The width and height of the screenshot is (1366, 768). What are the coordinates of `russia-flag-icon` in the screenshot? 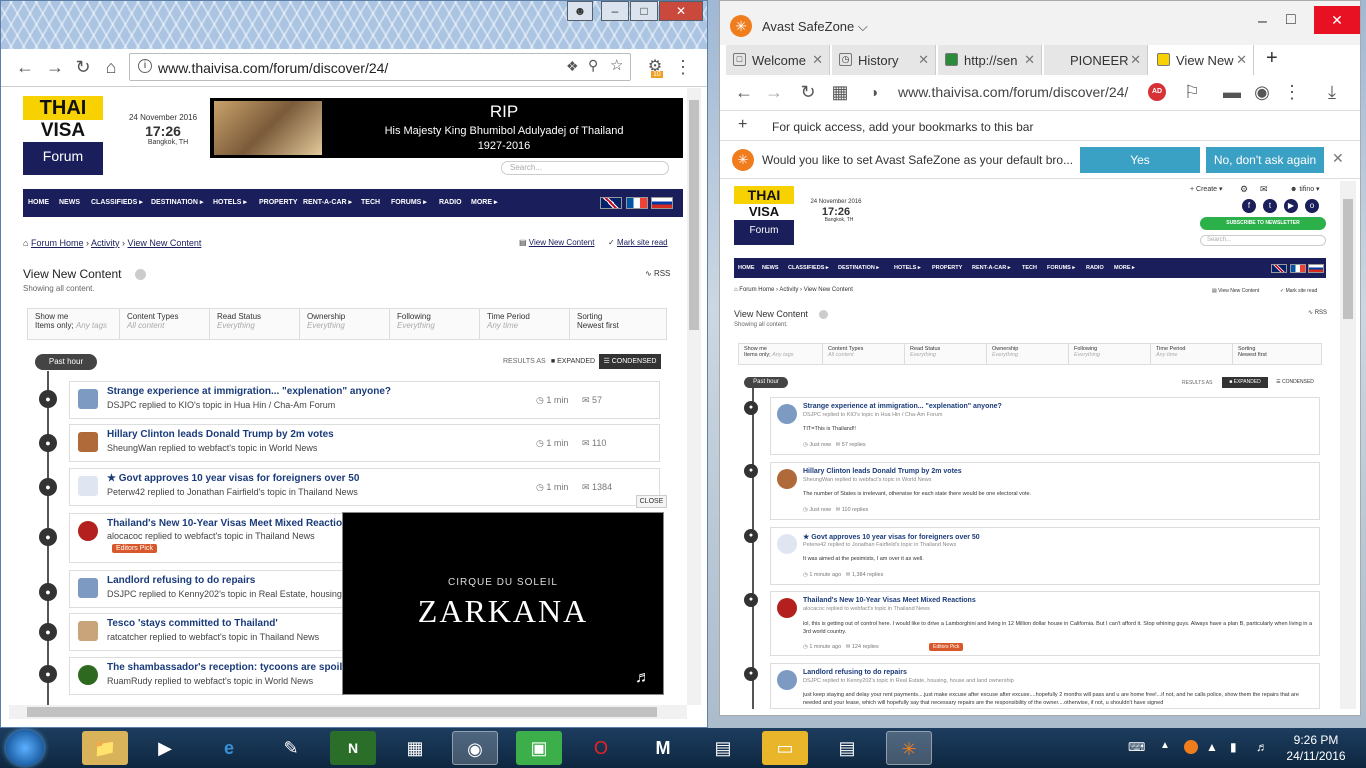 It's located at (662, 203).